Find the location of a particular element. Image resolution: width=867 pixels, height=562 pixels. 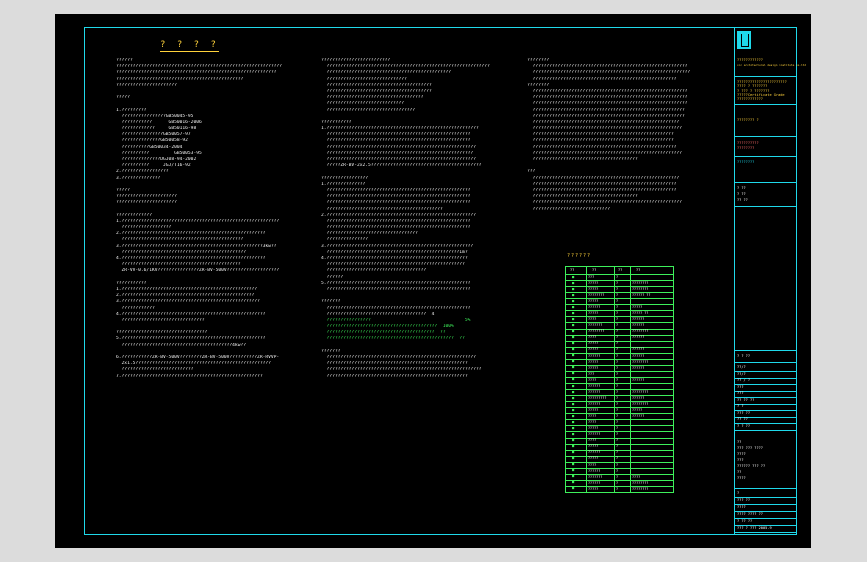

design-notes-title: ? ? ? ? is located at coordinates (189, 46).